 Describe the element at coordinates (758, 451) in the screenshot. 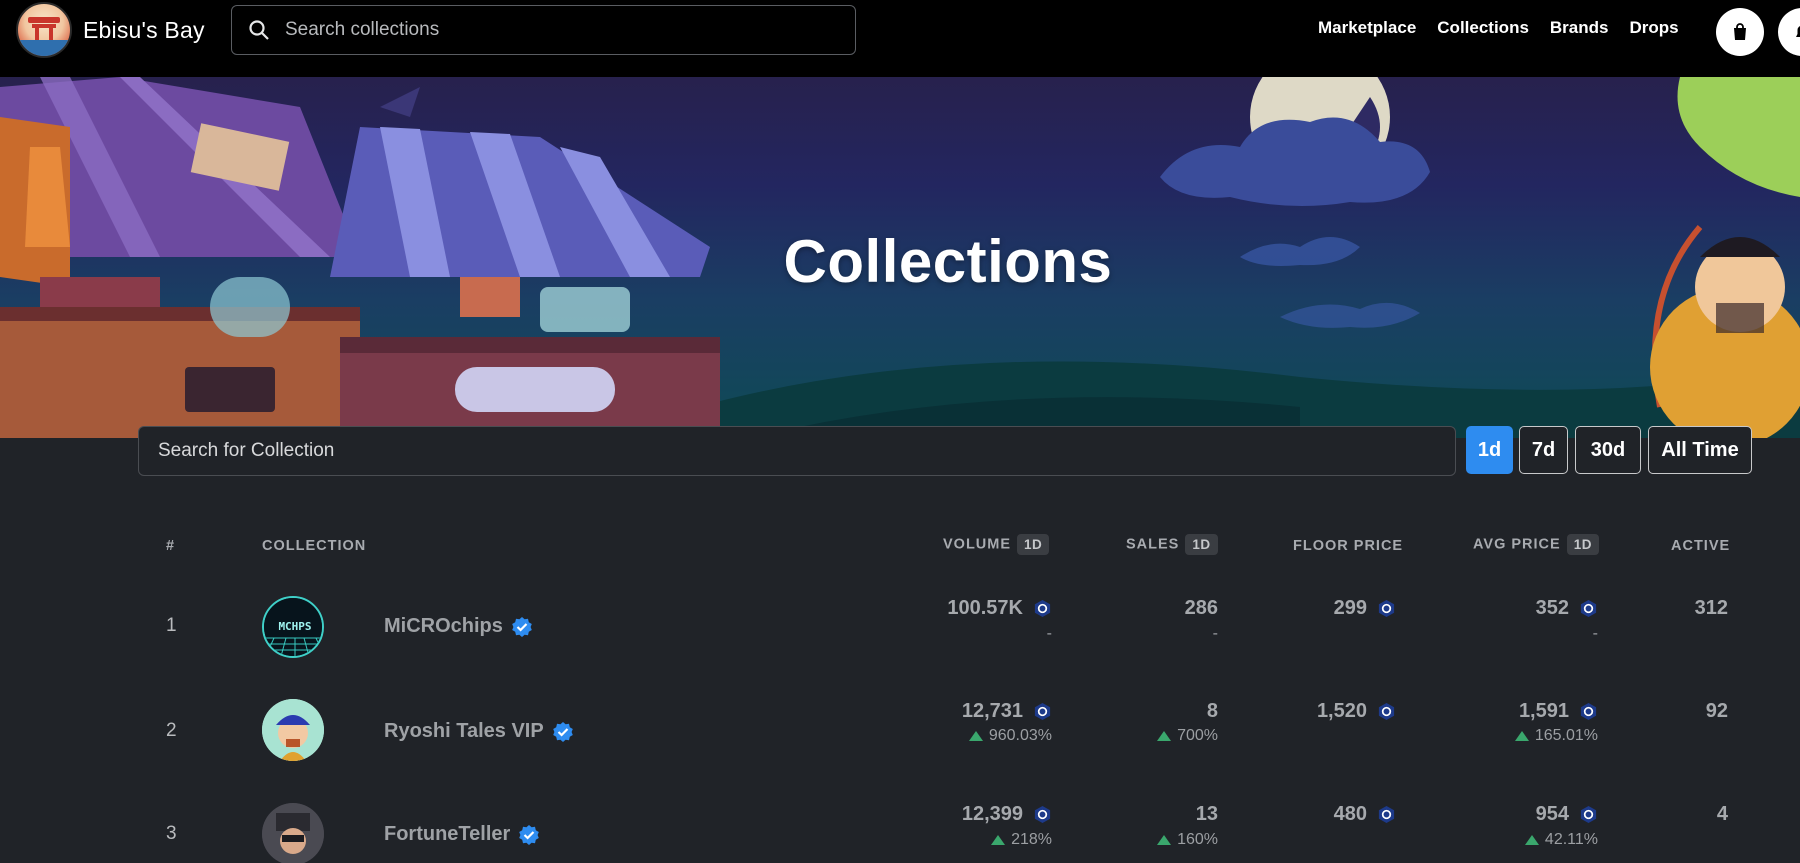

I see `collection-search-input` at that location.